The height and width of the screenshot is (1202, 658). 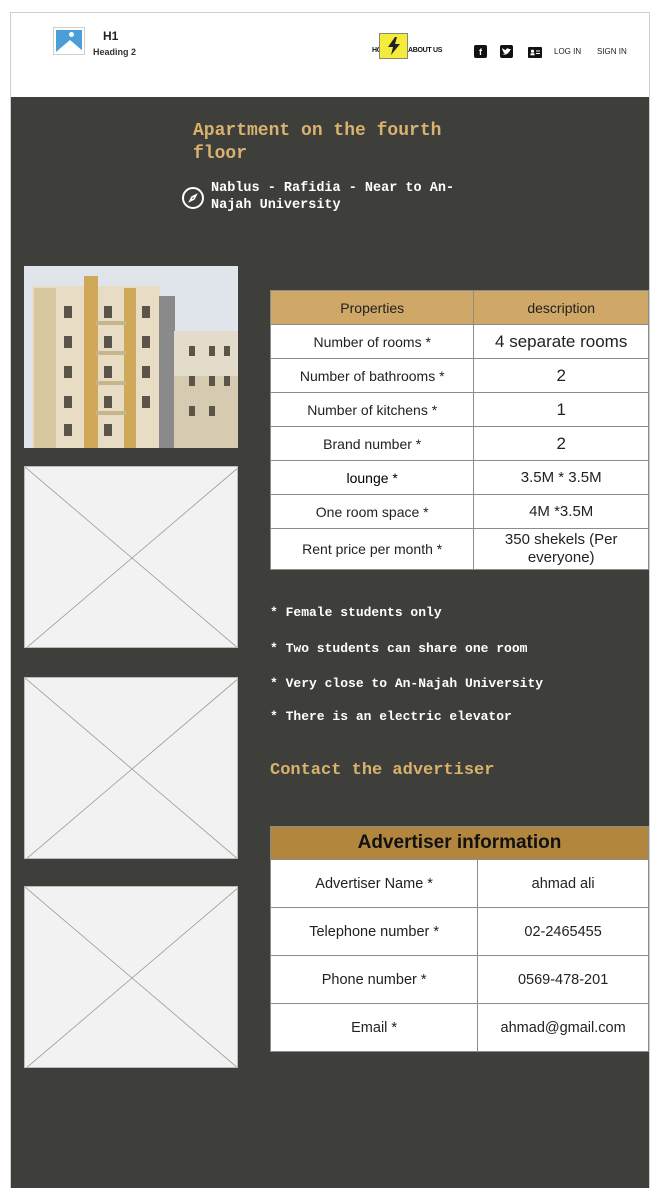 What do you see at coordinates (374, 979) in the screenshot?
I see `advertiser-label: Phone number *` at bounding box center [374, 979].